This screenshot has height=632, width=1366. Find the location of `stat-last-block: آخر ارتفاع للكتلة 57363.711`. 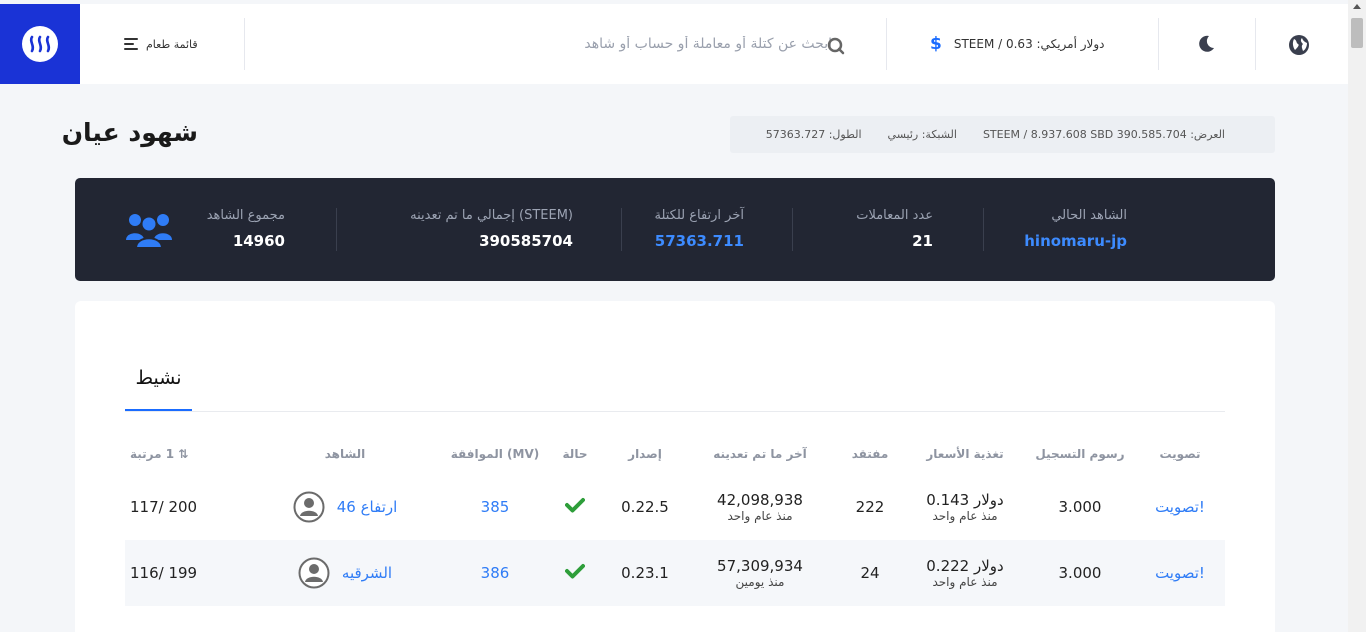

stat-last-block: آخر ارتفاع للكتلة 57363.711 is located at coordinates (699, 229).